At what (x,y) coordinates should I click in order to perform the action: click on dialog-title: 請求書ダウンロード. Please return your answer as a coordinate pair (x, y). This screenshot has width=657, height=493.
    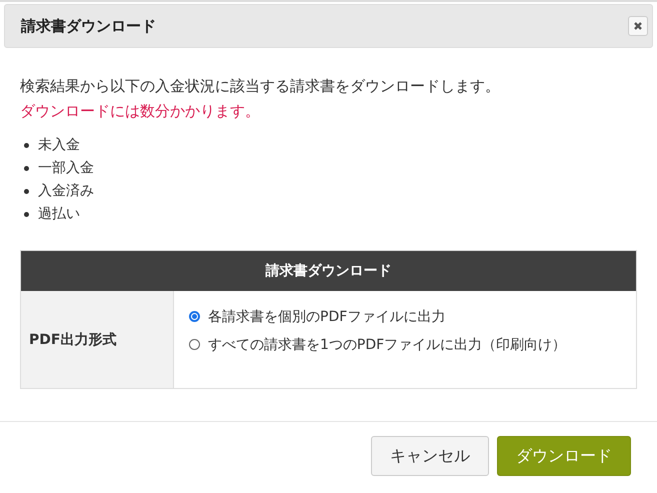
    Looking at the image, I should click on (88, 26).